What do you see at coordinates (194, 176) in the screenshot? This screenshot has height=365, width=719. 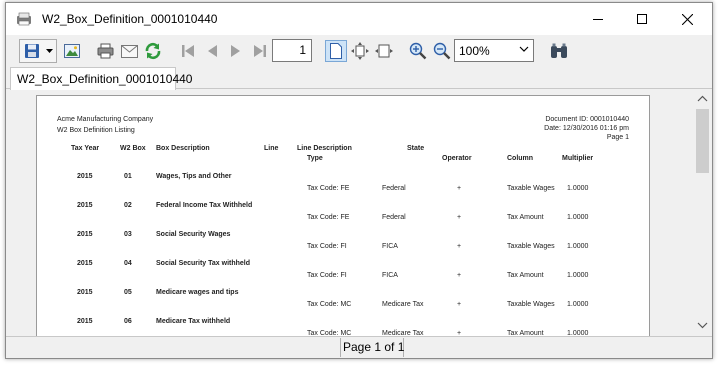 I see `row-box-description: Wages, Tips and Other` at bounding box center [194, 176].